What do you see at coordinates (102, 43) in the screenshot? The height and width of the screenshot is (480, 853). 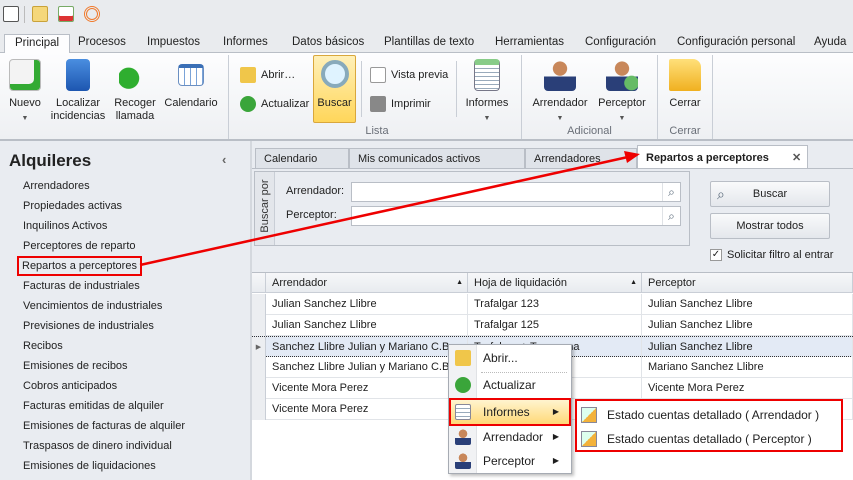 I see `tab-procesos: Procesos` at bounding box center [102, 43].